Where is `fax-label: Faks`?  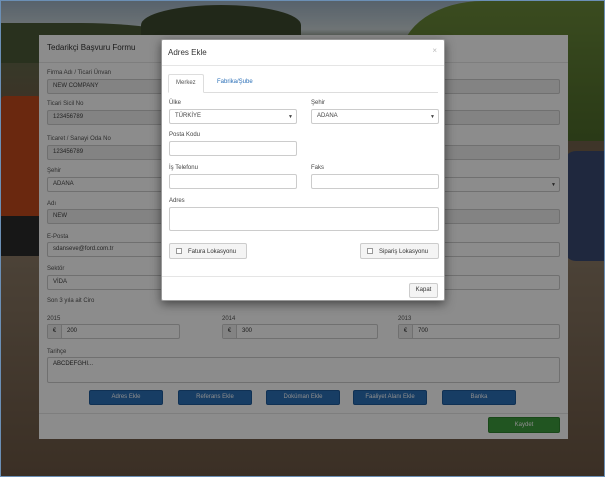 fax-label: Faks is located at coordinates (318, 168).